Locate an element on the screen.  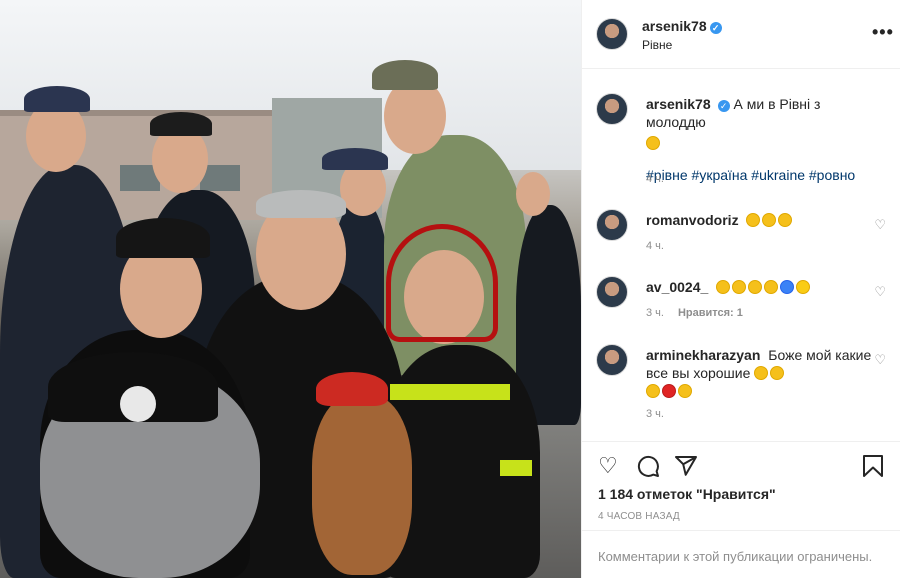
post-location: Рівне is located at coordinates (657, 45).